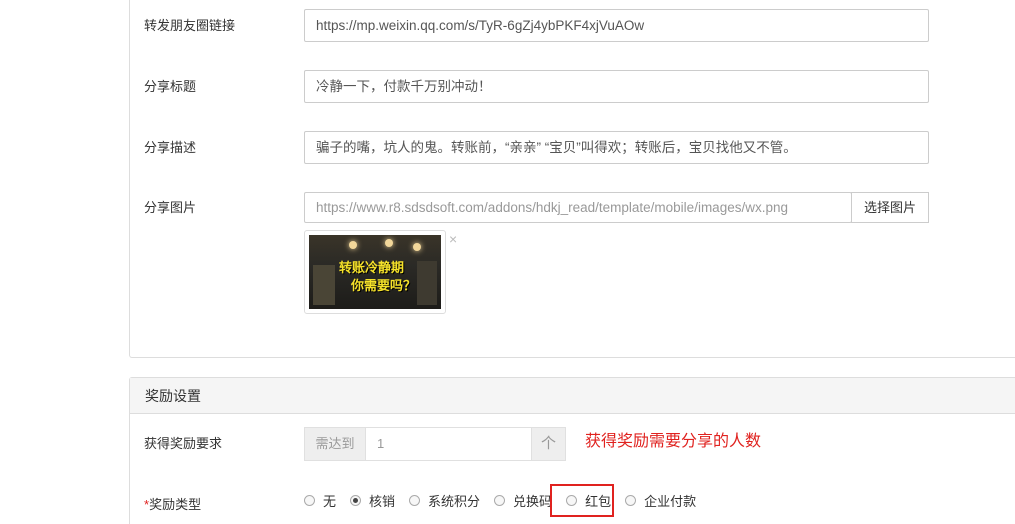 The width and height of the screenshot is (1015, 524). I want to click on radio-label: 兑换码, so click(533, 501).